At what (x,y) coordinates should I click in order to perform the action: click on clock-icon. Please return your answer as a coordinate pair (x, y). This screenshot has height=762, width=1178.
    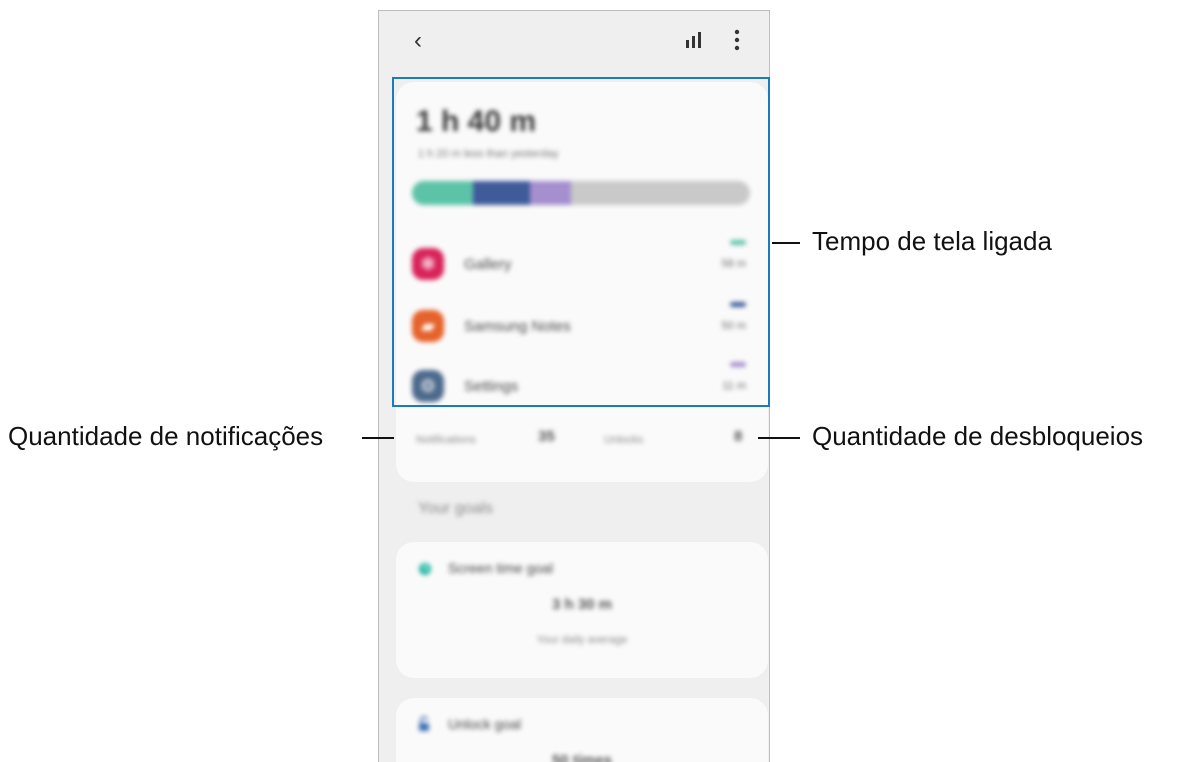
    Looking at the image, I should click on (425, 569).